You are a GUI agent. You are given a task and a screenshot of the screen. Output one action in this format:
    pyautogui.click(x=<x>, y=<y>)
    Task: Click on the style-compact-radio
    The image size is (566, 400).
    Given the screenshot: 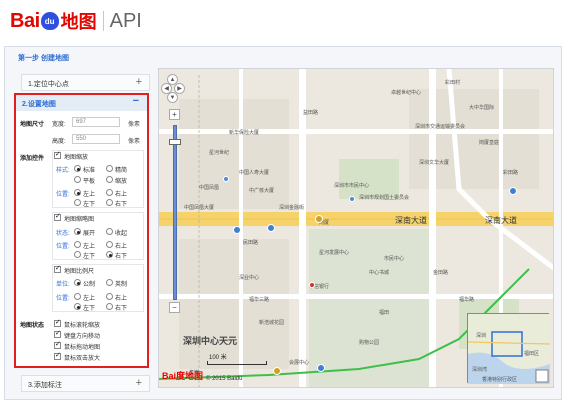 What is the action you would take?
    pyautogui.click(x=109, y=168)
    